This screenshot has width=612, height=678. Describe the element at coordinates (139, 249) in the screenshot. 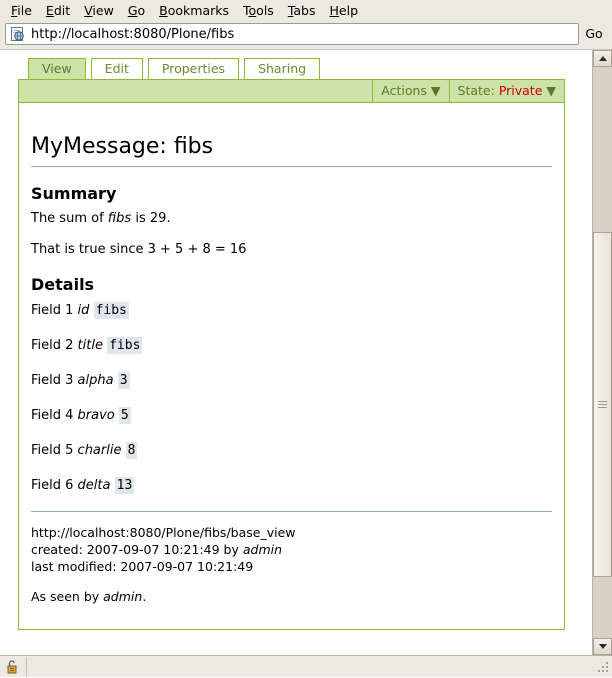

I see `summary-line-2: That is true since 3 + 5 + 8 = 16` at that location.